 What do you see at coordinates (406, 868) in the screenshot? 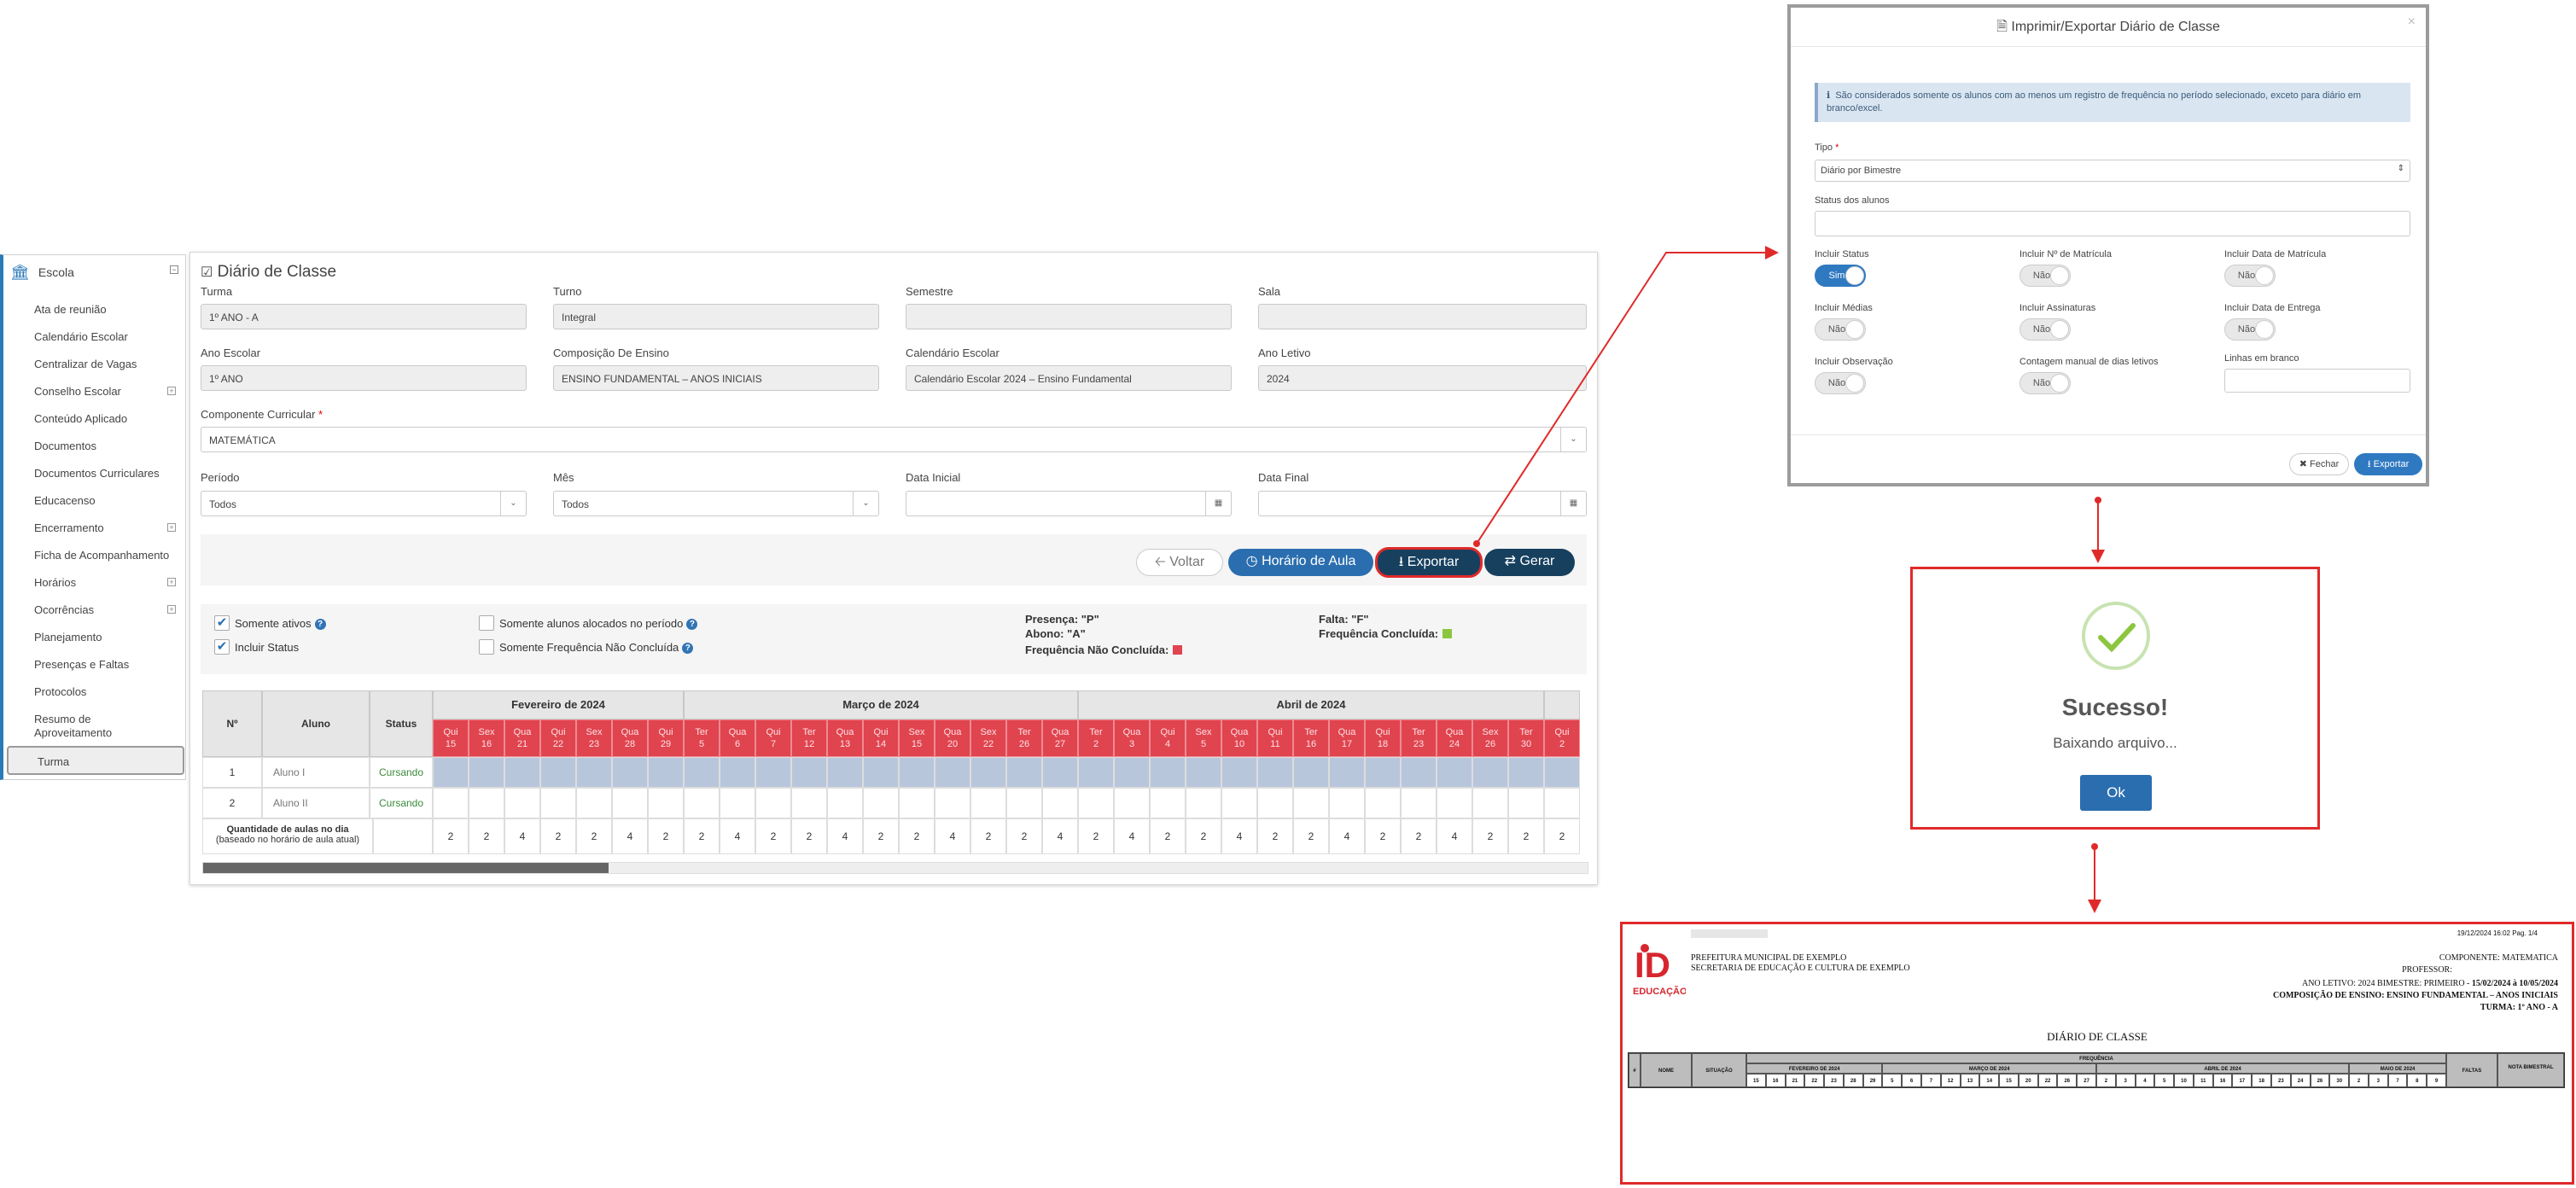
I see `scrollbar-thumb` at bounding box center [406, 868].